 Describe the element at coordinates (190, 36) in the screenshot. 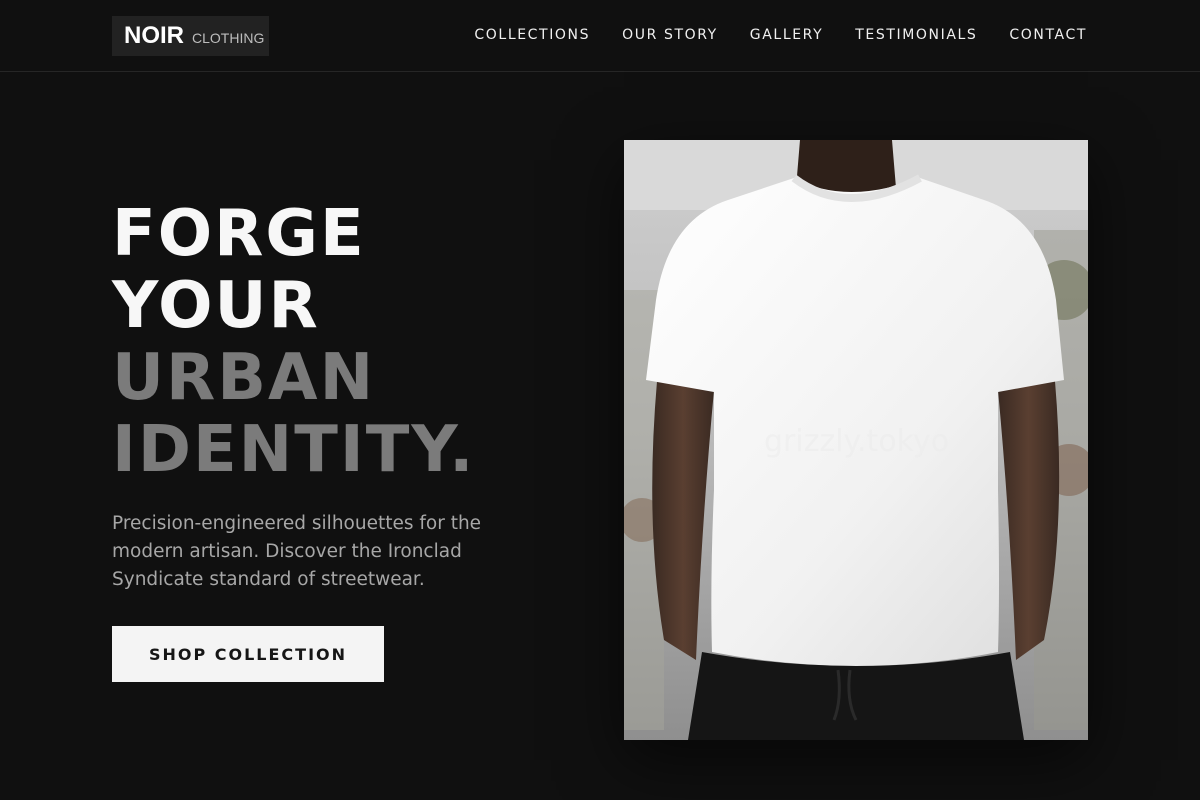

I see `brand-logo: NOIR CLOTHING` at that location.